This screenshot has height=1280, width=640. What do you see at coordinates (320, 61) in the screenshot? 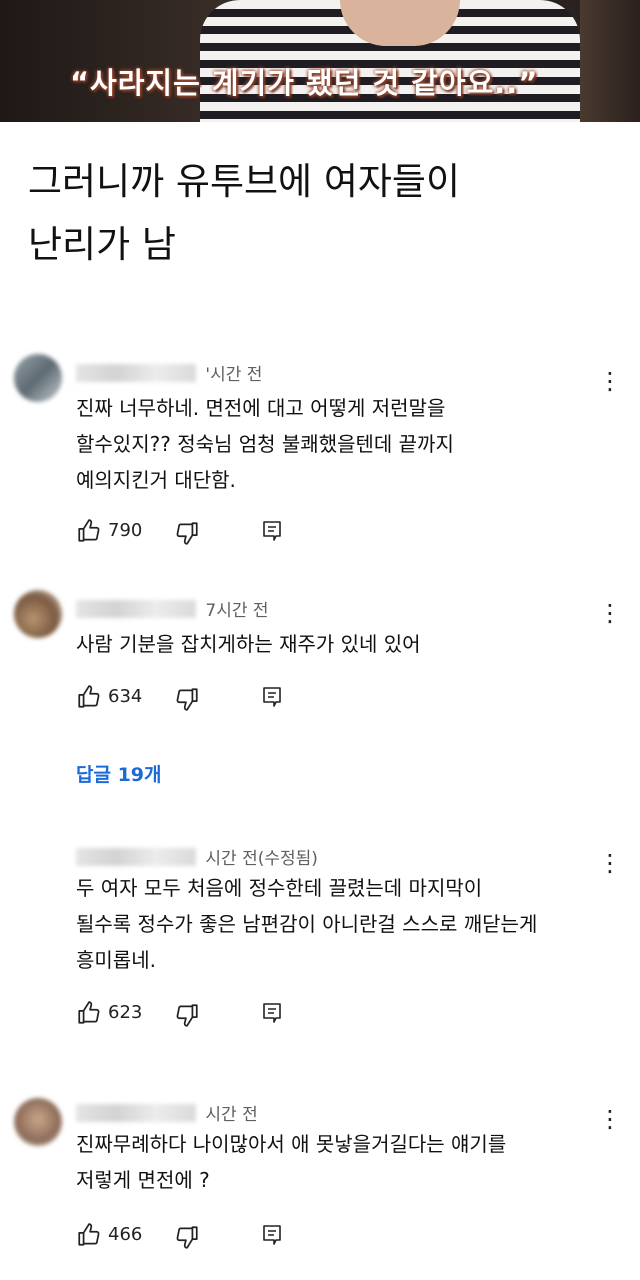
I see `video-thumbnail: “사라지는 계기가 됐던 것 같아요..”` at bounding box center [320, 61].